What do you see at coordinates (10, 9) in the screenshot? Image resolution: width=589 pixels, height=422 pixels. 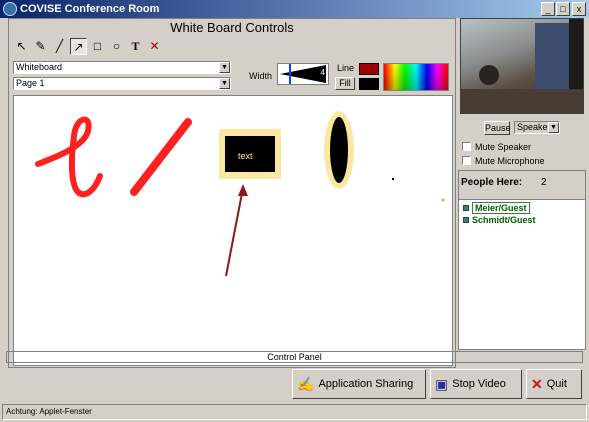 I see `app-icon` at bounding box center [10, 9].